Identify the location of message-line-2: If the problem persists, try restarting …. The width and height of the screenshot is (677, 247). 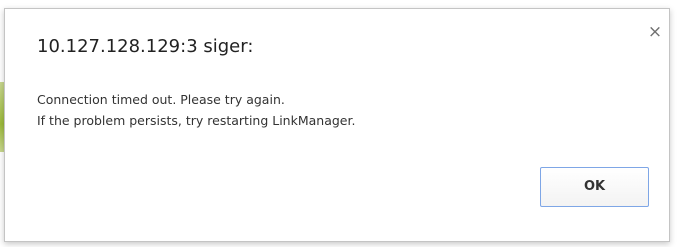
(196, 120).